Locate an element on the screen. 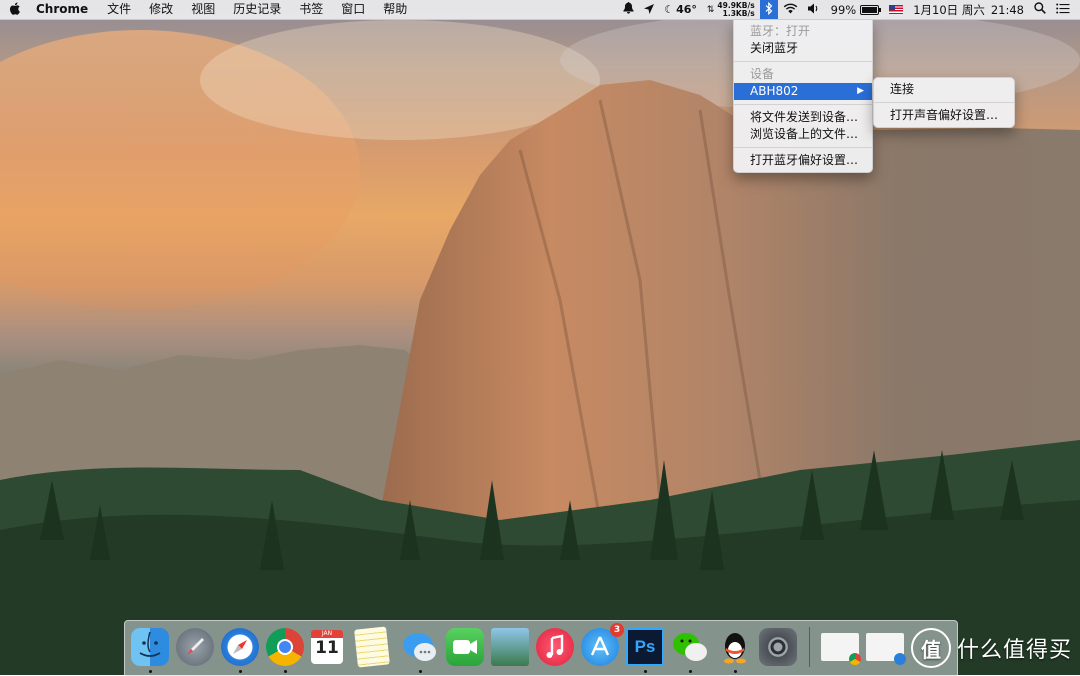 The image size is (1080, 676). dock: JAN 11 3 Ps is located at coordinates (541, 648).